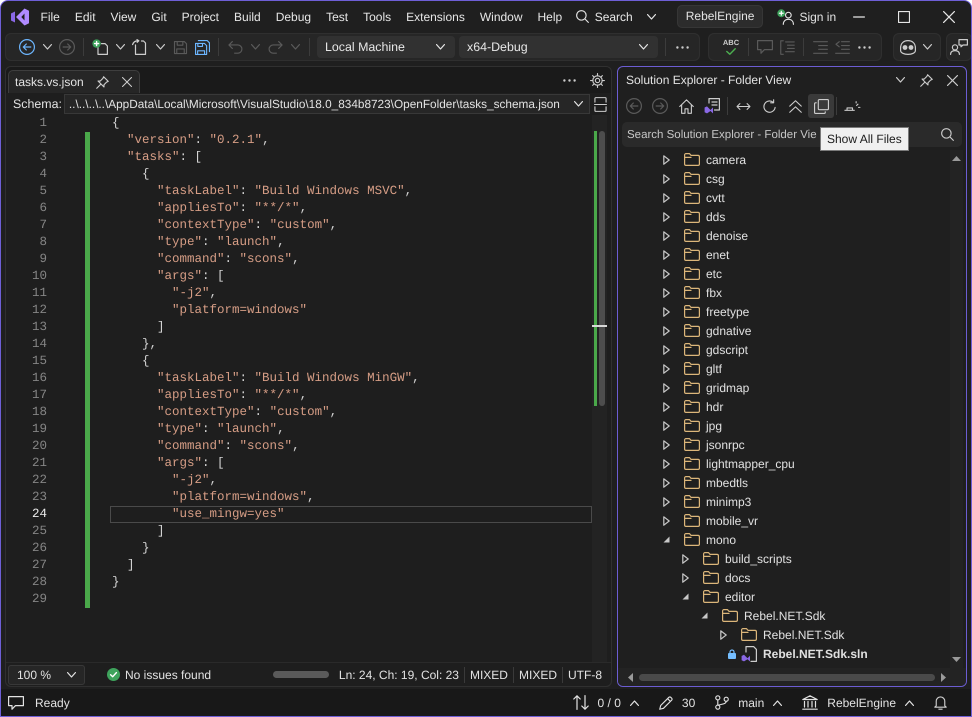 This screenshot has width=972, height=717. I want to click on tree-item: gdnative, so click(729, 331).